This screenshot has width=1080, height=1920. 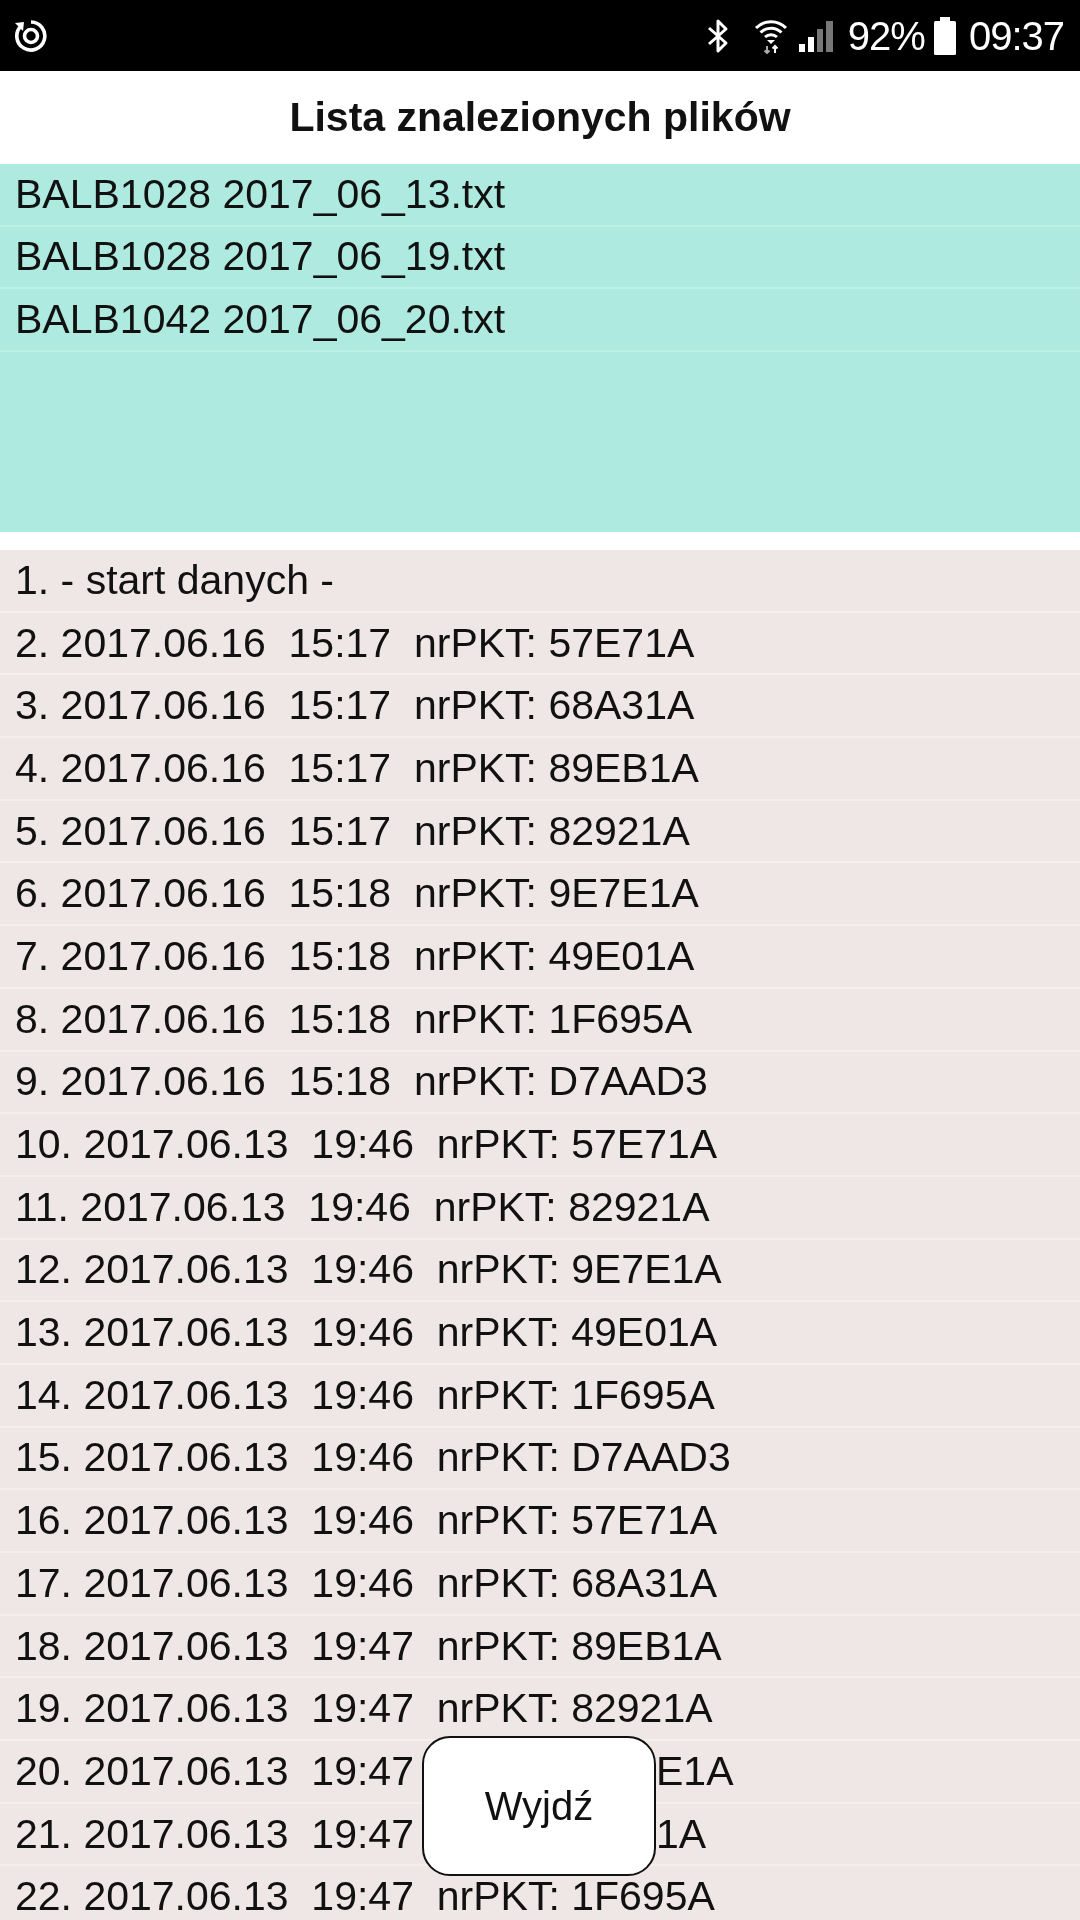 I want to click on log-entry: 13. 2017.06.13 19:46 nrPKT: 49E01A, so click(x=366, y=1333).